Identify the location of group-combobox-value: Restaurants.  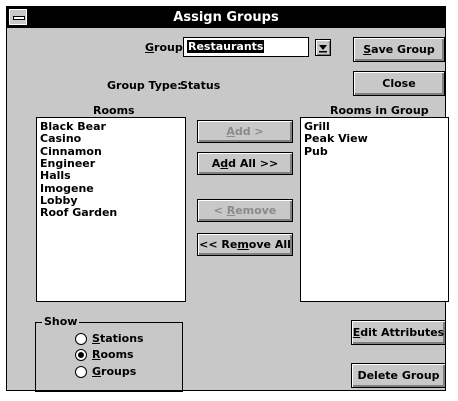
(226, 46).